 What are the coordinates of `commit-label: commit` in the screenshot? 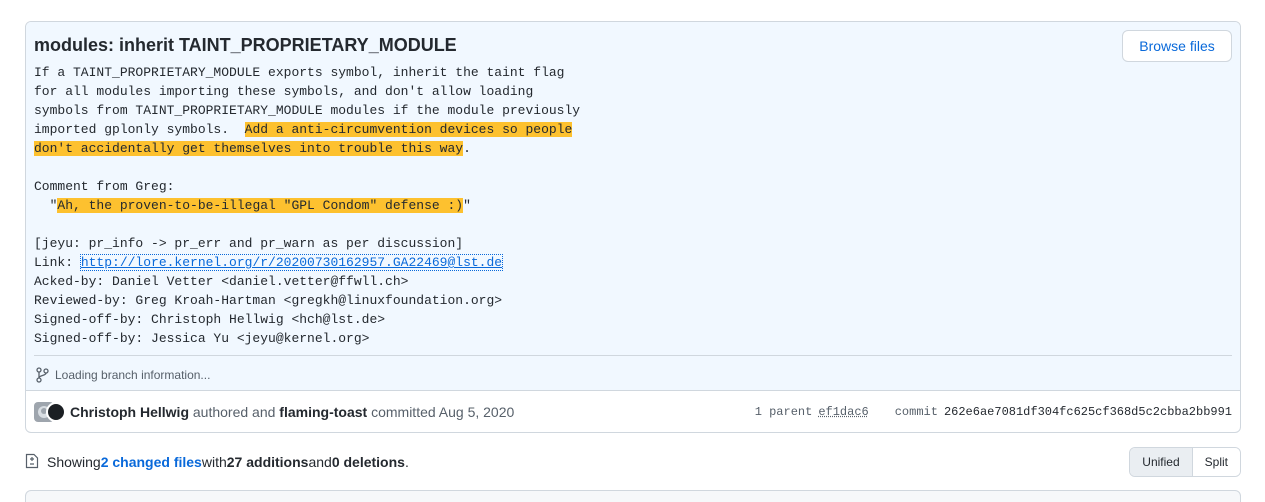 It's located at (916, 412).